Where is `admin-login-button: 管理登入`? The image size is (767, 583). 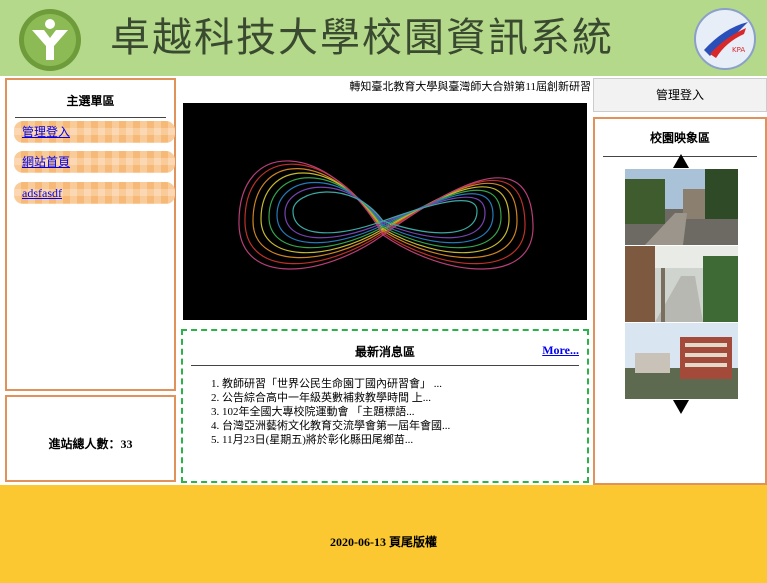
admin-login-button: 管理登入 is located at coordinates (680, 95).